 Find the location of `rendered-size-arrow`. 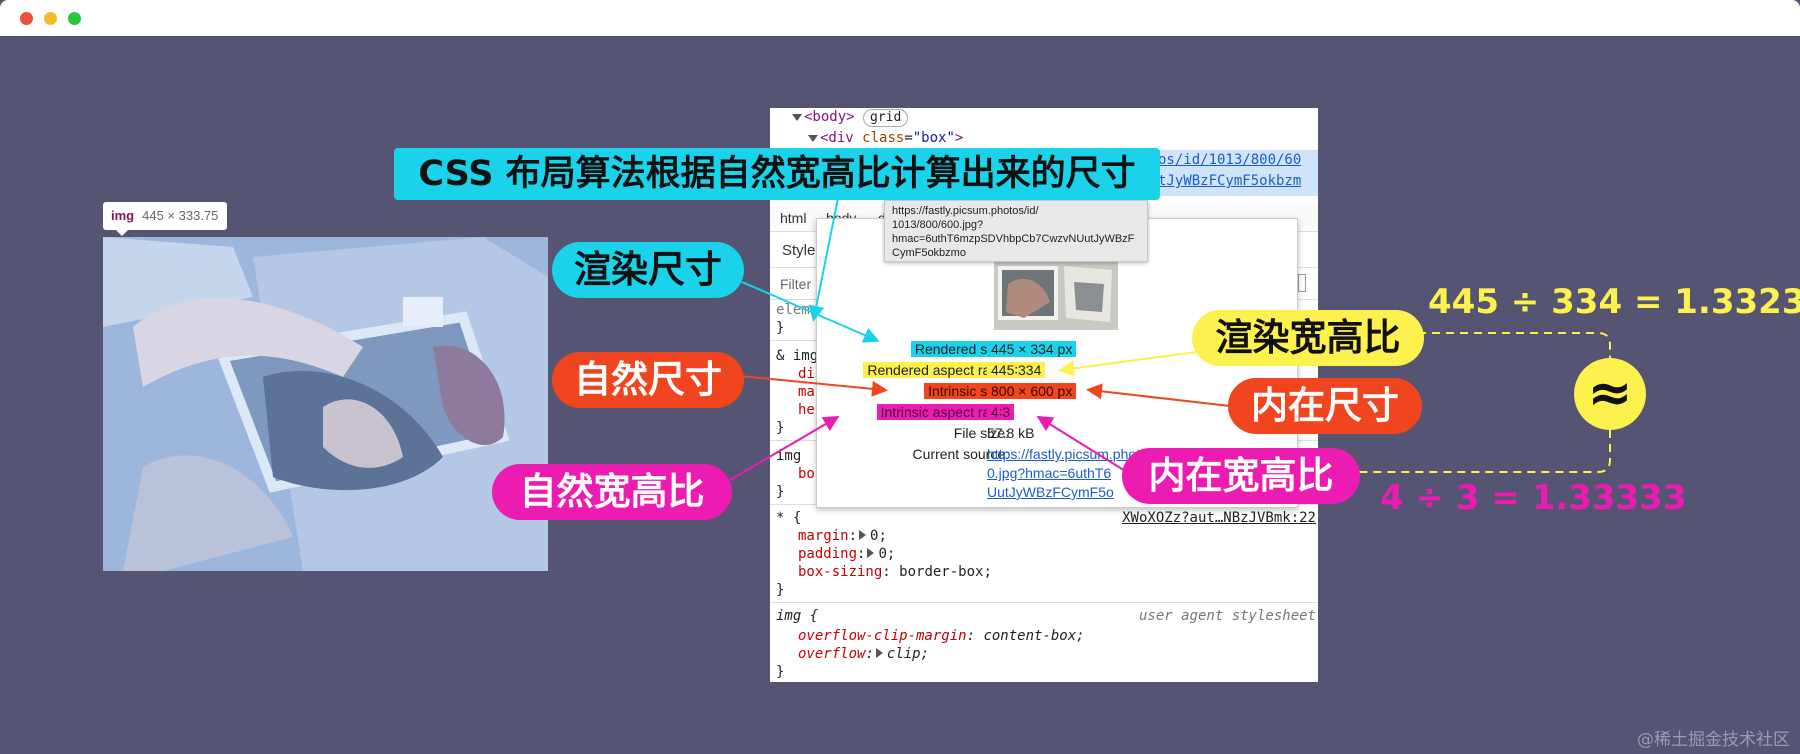

rendered-size-arrow is located at coordinates (810, 312).